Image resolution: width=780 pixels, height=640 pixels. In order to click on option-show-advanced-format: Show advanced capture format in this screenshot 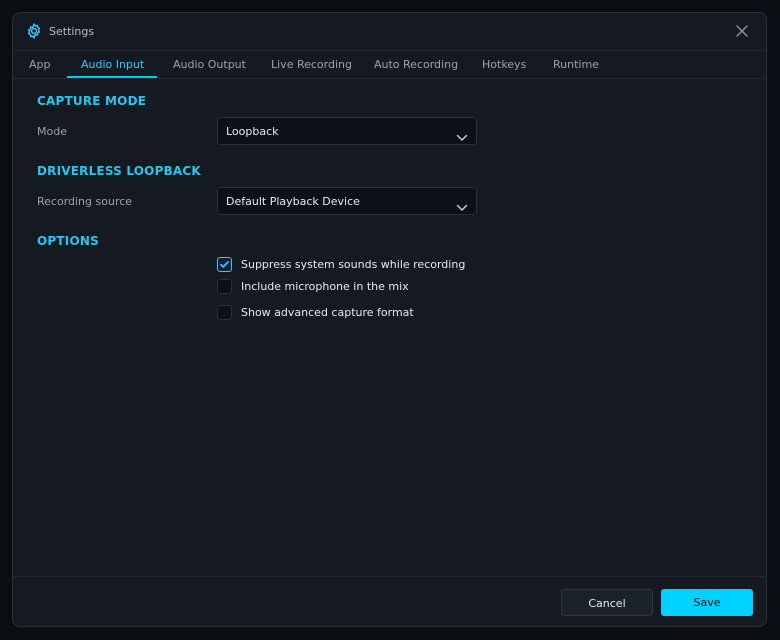, I will do `click(315, 312)`.